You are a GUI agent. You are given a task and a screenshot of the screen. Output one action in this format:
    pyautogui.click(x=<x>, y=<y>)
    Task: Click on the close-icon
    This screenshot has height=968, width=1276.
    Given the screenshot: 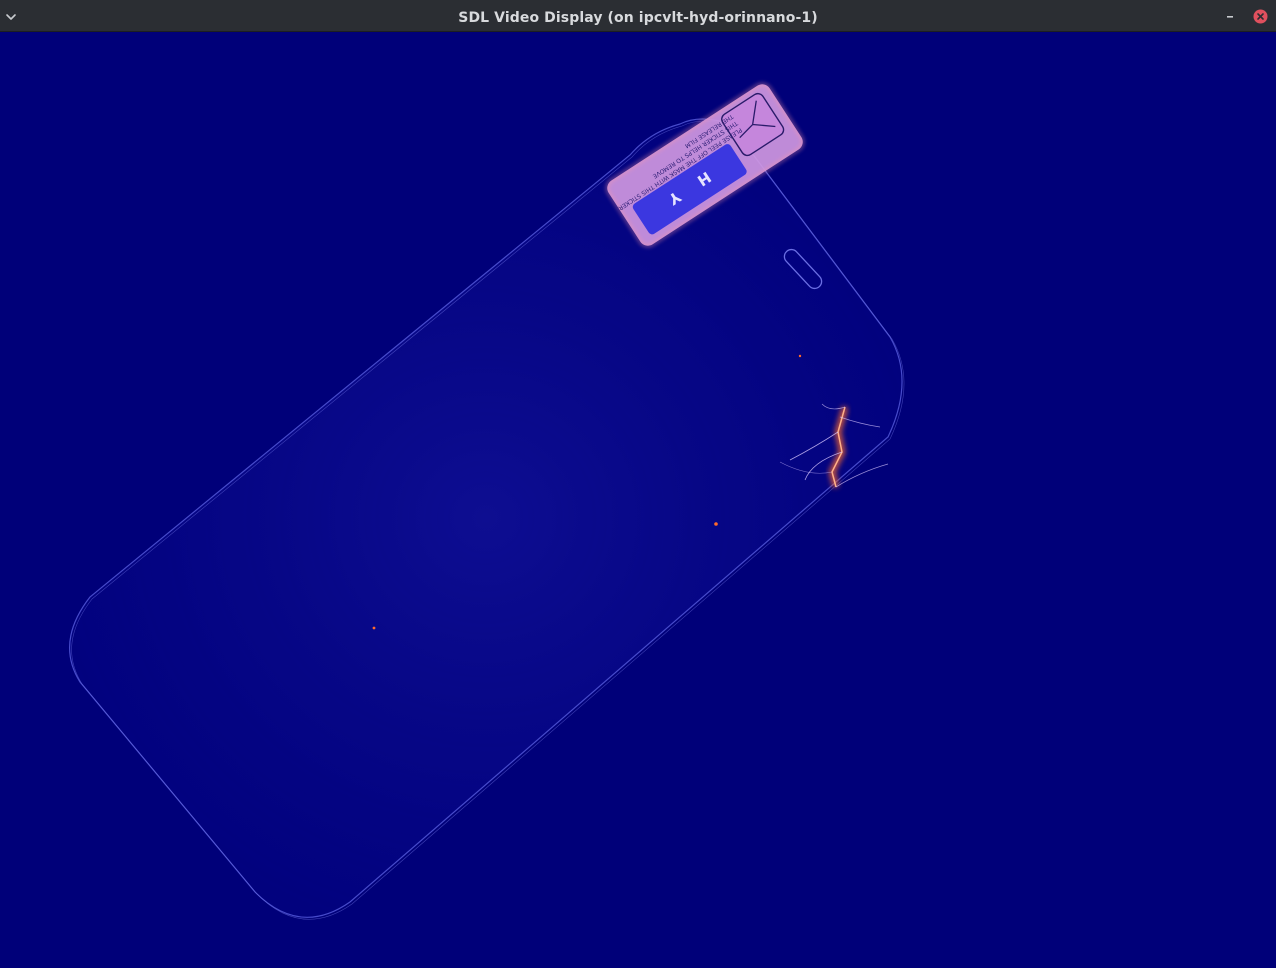 What is the action you would take?
    pyautogui.click(x=1260, y=16)
    